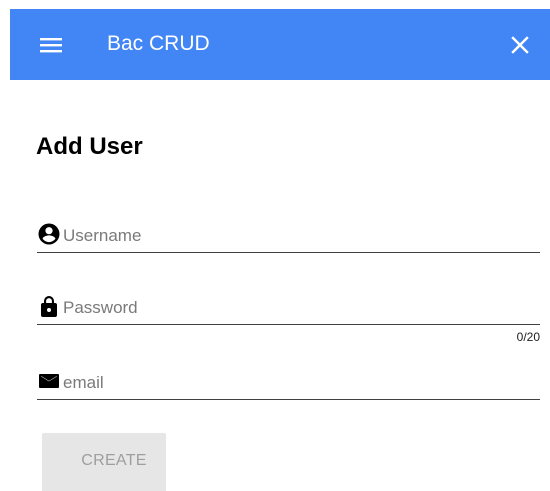  What do you see at coordinates (158, 43) in the screenshot?
I see `app-title: Bac CRUD` at bounding box center [158, 43].